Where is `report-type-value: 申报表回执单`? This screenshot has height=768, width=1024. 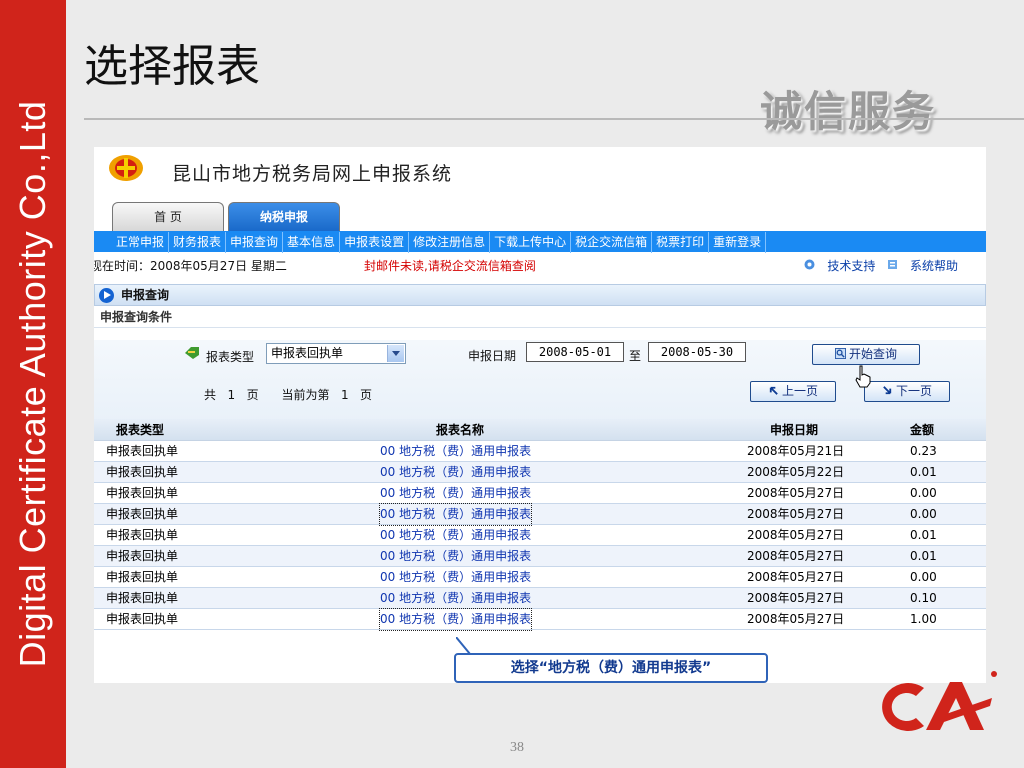
report-type-value: 申报表回执单 is located at coordinates (307, 353).